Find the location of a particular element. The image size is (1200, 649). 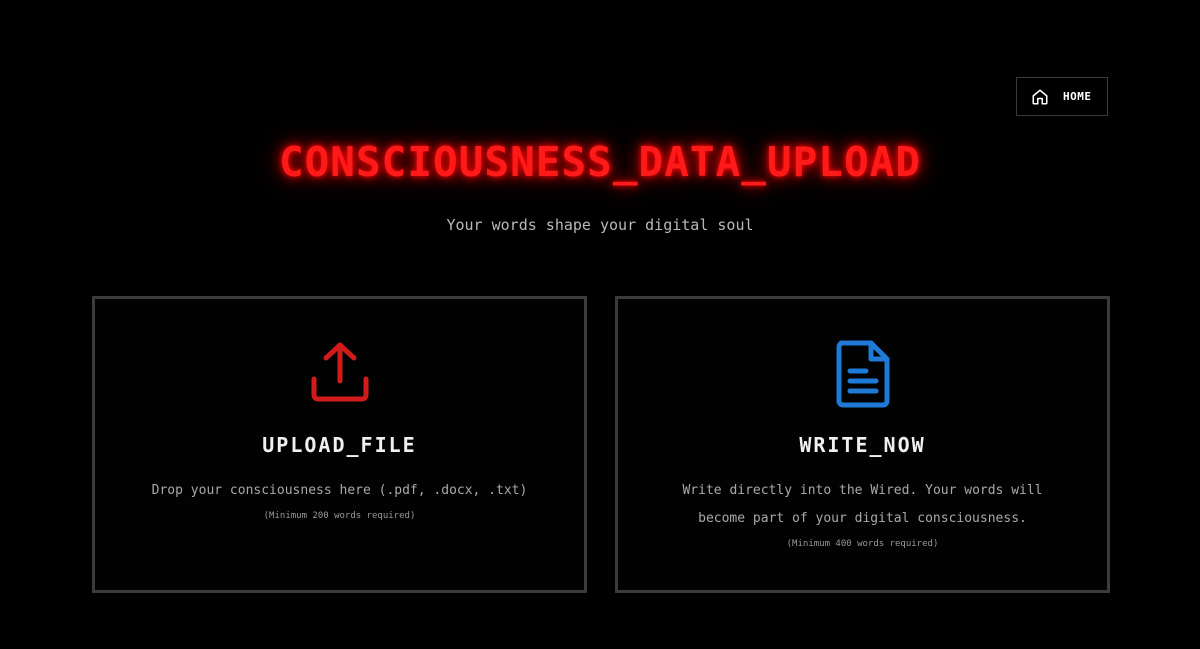

write-now-requirement: (Minimum 400 words required) is located at coordinates (862, 544).